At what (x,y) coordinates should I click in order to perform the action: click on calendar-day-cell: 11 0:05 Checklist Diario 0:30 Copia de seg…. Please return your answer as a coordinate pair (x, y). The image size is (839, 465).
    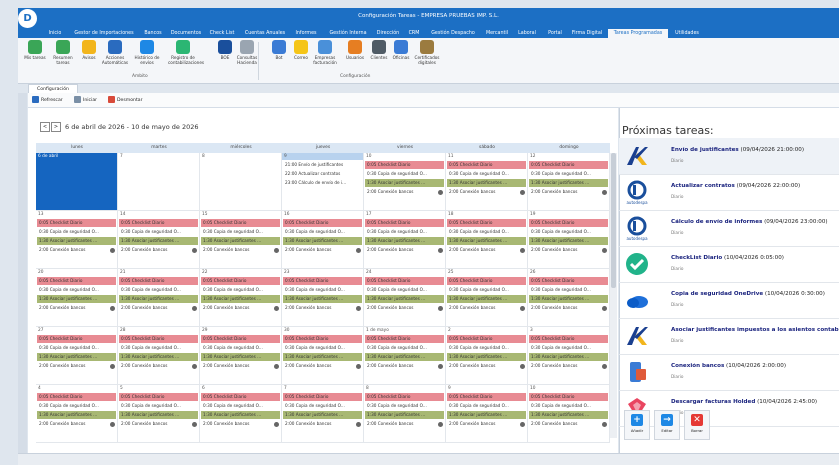
    Looking at the image, I should click on (487, 182).